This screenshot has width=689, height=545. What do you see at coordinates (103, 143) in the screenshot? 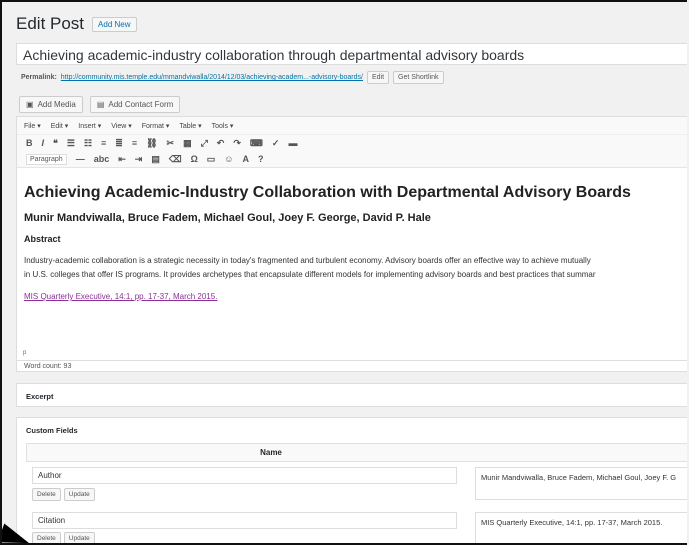
I see `align-left-icon: ≡` at bounding box center [103, 143].